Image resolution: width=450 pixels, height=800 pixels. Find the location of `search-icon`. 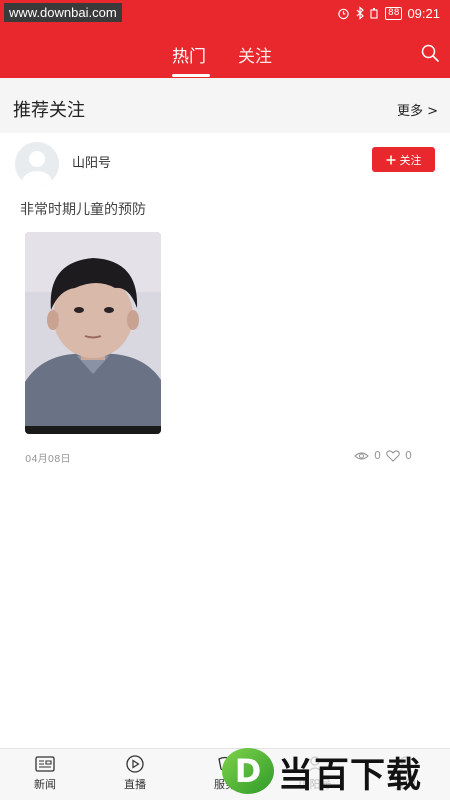

search-icon is located at coordinates (430, 53).